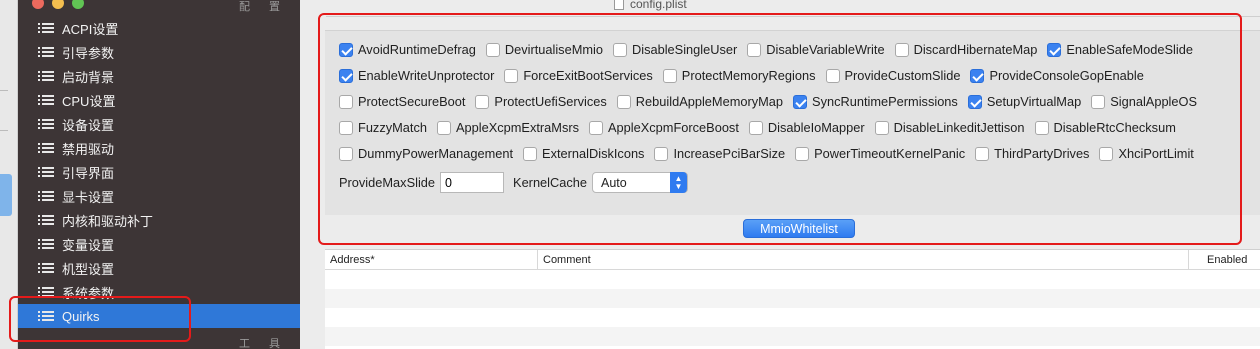 The width and height of the screenshot is (1260, 349). I want to click on sidebar-item: 引导界面, so click(159, 172).